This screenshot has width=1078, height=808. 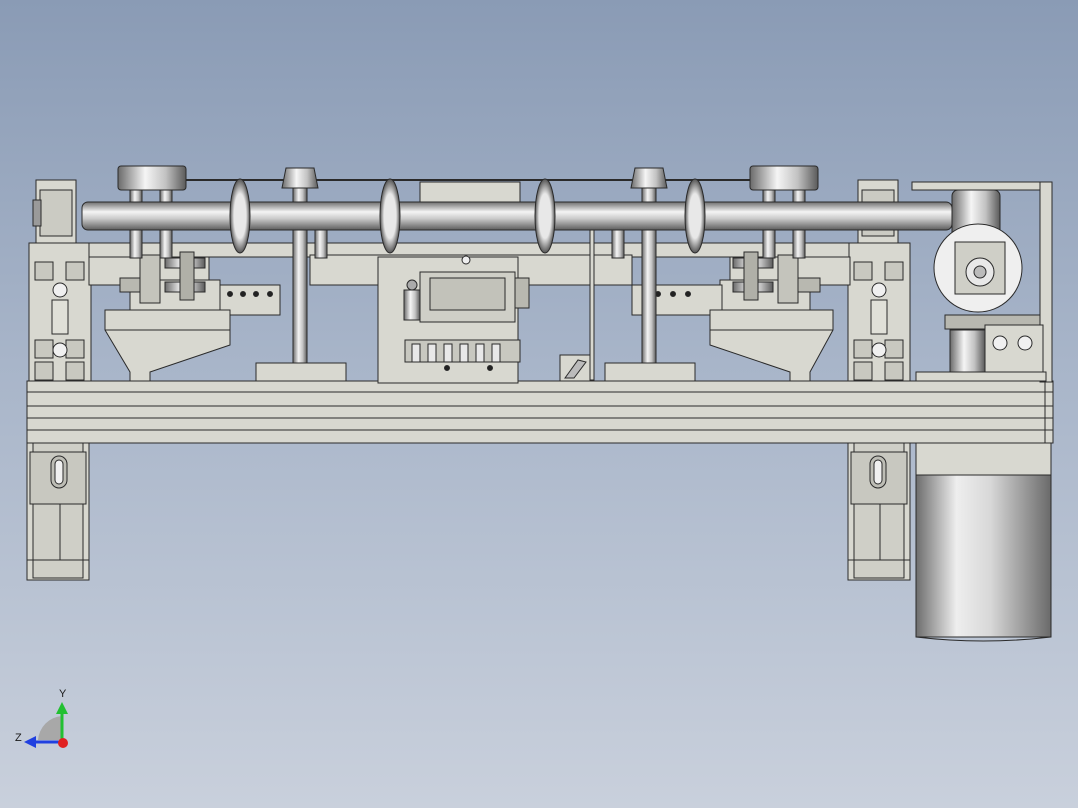 I want to click on center-slot-profile, so click(x=592, y=305).